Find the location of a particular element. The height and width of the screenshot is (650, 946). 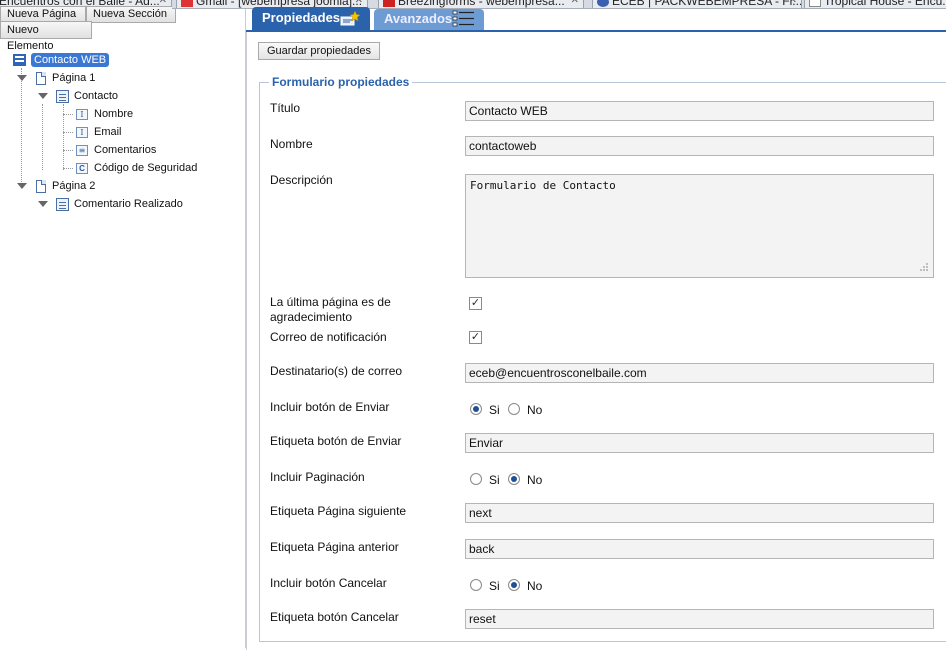

tree-node-root: Contacto WEB is located at coordinates (61, 60).